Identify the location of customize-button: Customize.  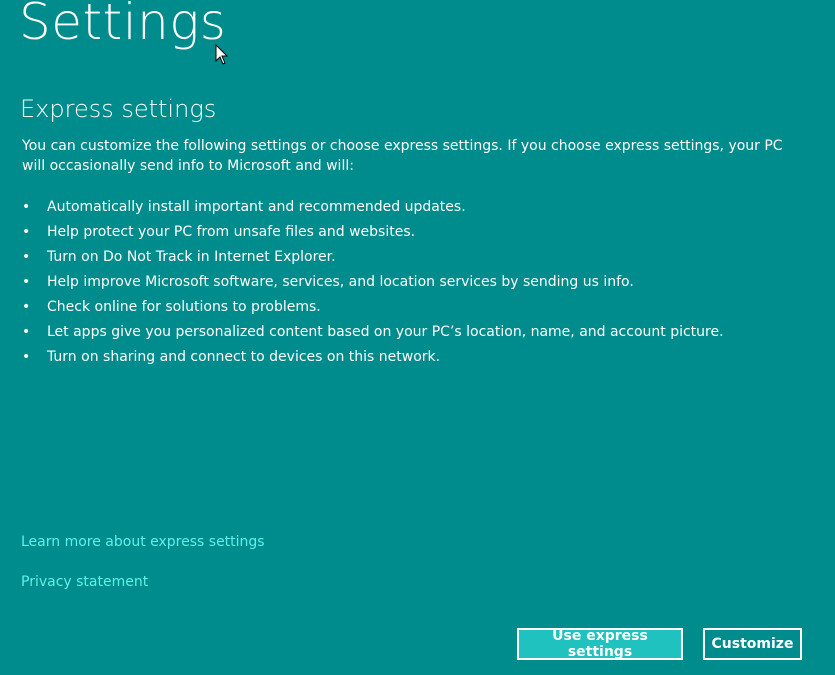
(752, 644).